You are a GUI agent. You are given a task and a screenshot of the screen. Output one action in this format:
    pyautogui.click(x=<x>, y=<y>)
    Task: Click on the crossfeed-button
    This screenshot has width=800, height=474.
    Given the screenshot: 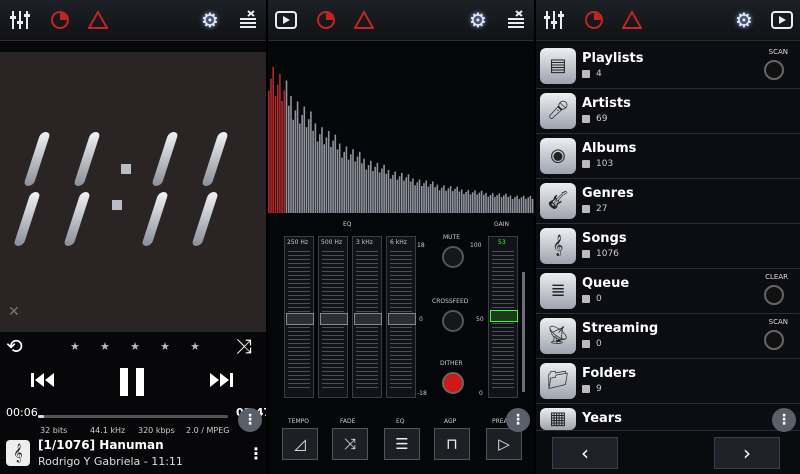 What is the action you would take?
    pyautogui.click(x=453, y=321)
    